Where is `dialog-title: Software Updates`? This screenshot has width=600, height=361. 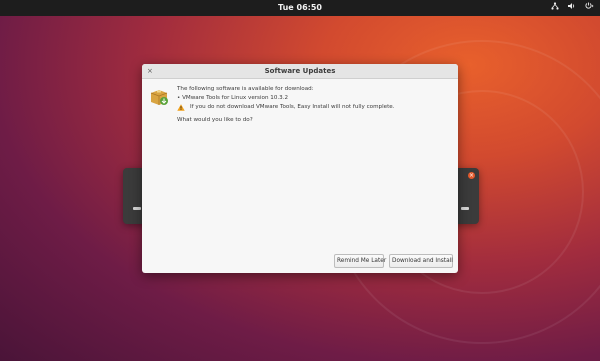
dialog-title: Software Updates is located at coordinates (300, 71).